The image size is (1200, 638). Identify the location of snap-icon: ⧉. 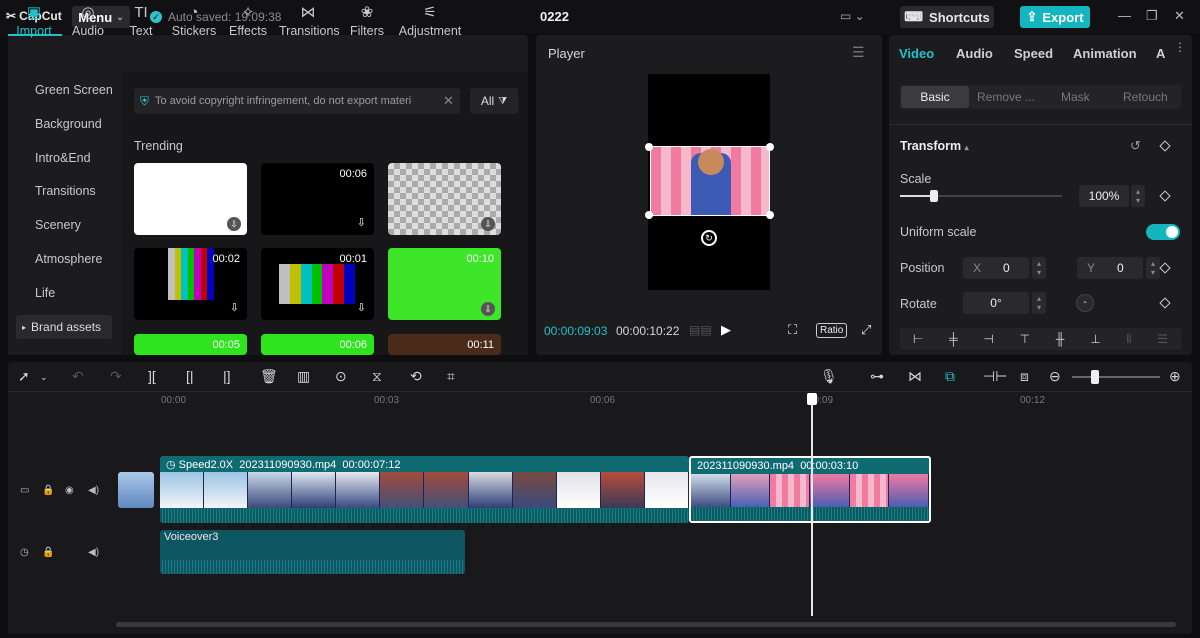
(950, 376).